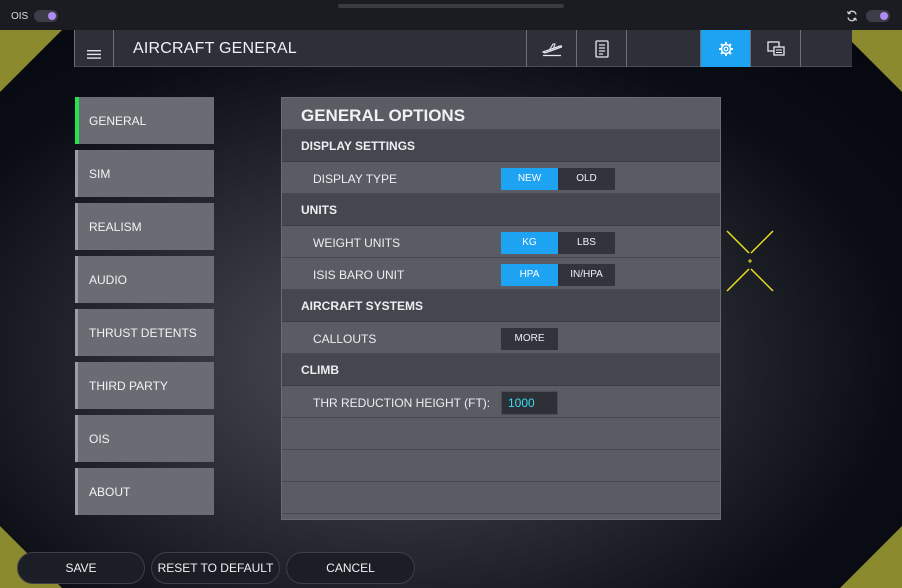 The height and width of the screenshot is (588, 902). What do you see at coordinates (20, 16) in the screenshot?
I see `ois-label: OIS` at bounding box center [20, 16].